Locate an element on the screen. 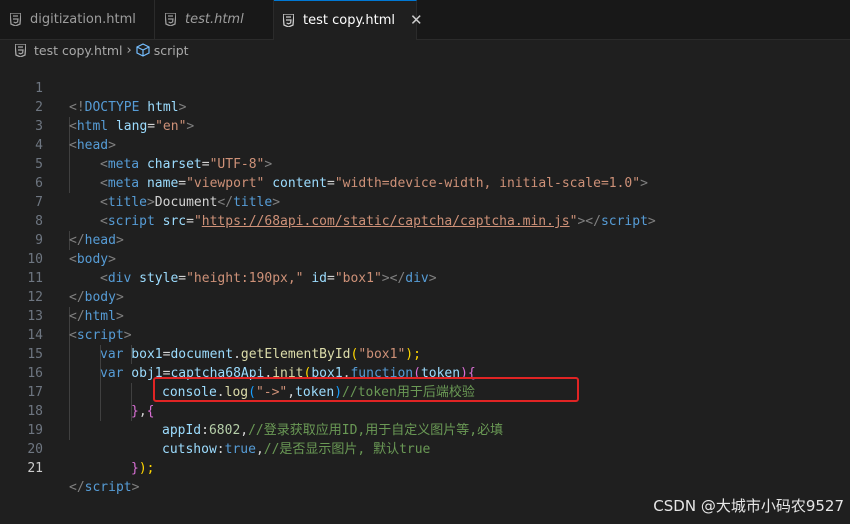  tab-label: test copy.html is located at coordinates (349, 20).